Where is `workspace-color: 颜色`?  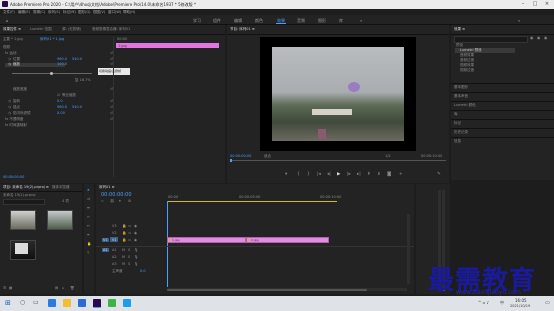
workspace-color: 颜色 is located at coordinates (259, 21).